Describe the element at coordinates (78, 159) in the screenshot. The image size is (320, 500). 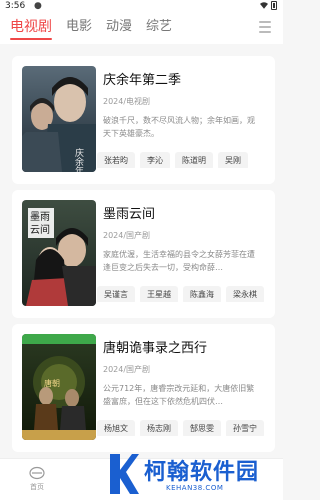
I see `poster-title-text: 庆余年` at that location.